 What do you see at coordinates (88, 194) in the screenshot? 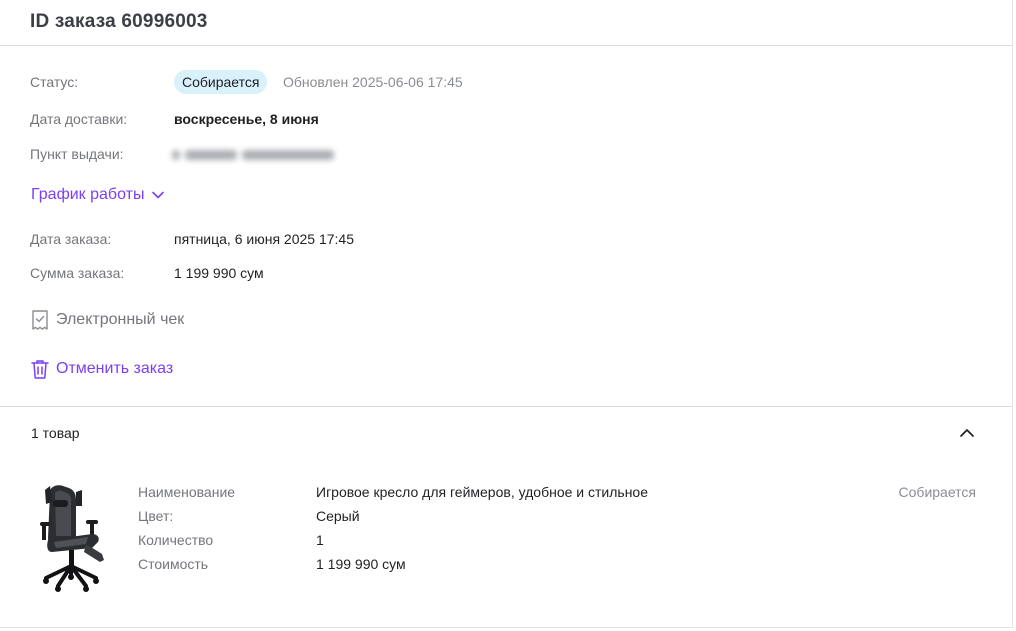
I see `schedule-link-label: График работы` at bounding box center [88, 194].